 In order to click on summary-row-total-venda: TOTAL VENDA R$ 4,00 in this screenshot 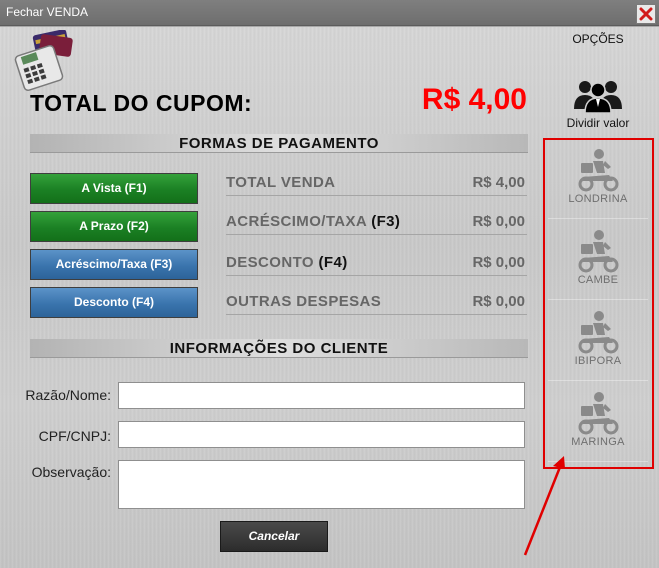, I will do `click(376, 185)`.